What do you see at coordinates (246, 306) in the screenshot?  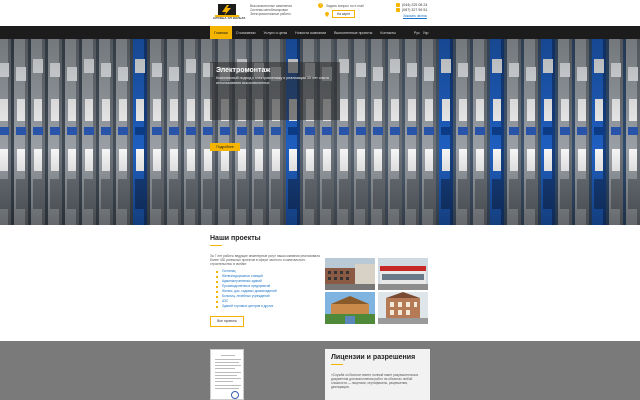 I see `list-item: Зданий торговых центров и других` at bounding box center [246, 306].